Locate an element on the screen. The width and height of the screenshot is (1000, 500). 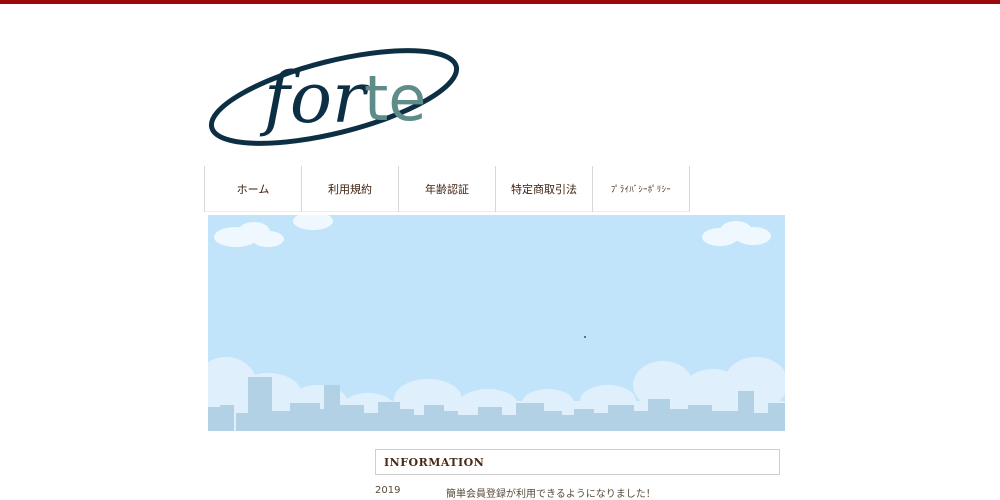
nav-privacy-policy: ﾌﾟﾗｲﾊﾞｼｰﾎﾟﾘｼｰ is located at coordinates (641, 189).